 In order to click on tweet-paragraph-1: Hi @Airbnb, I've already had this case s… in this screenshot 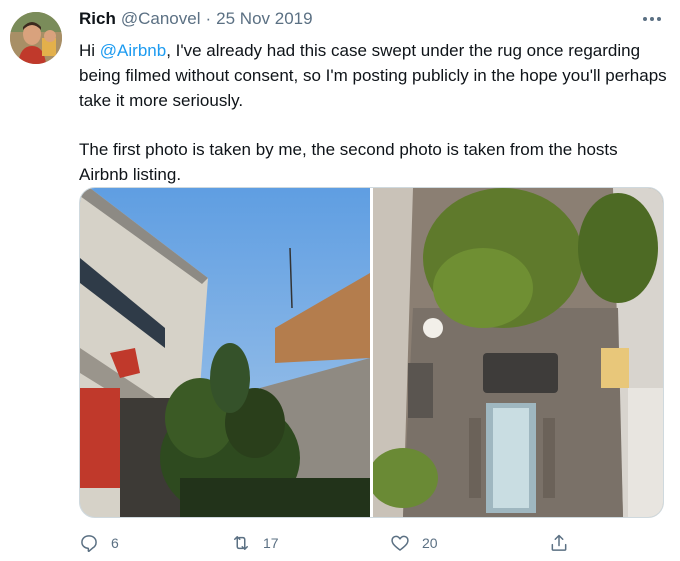, I will do `click(374, 75)`.